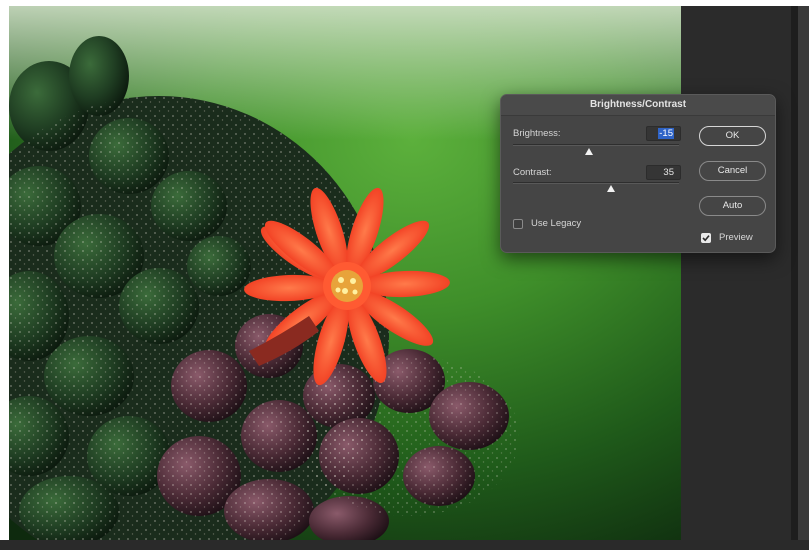  What do you see at coordinates (732, 171) in the screenshot?
I see `cancel-button: Cancel` at bounding box center [732, 171].